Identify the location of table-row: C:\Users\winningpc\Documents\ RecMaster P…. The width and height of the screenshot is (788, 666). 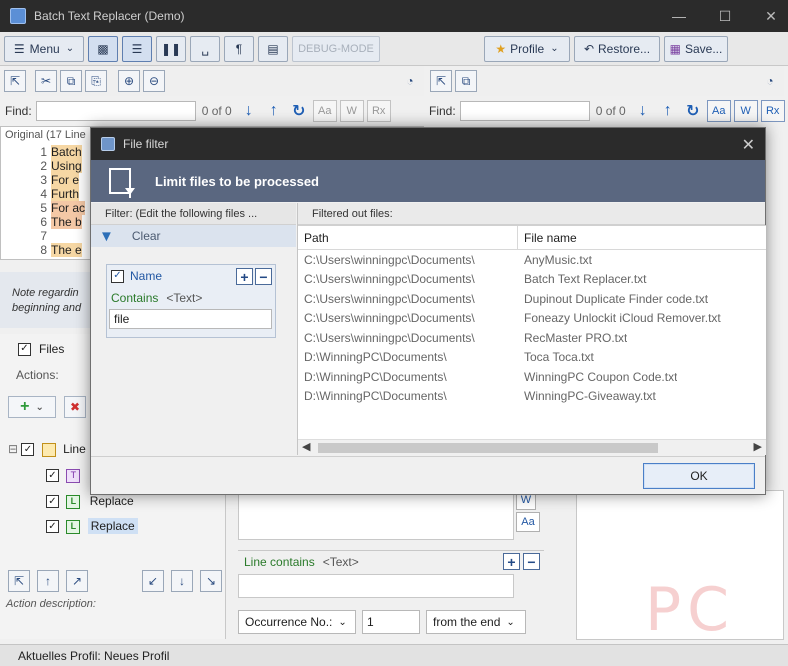
(532, 338).